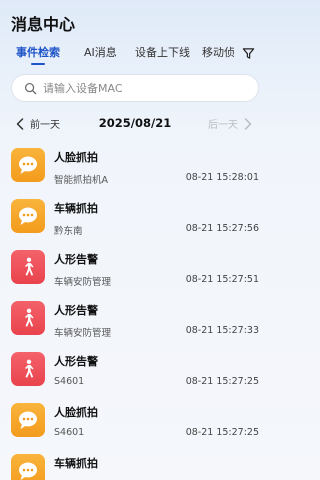 This screenshot has width=320, height=480. What do you see at coordinates (68, 231) in the screenshot?
I see `event-device: 黔东南` at bounding box center [68, 231].